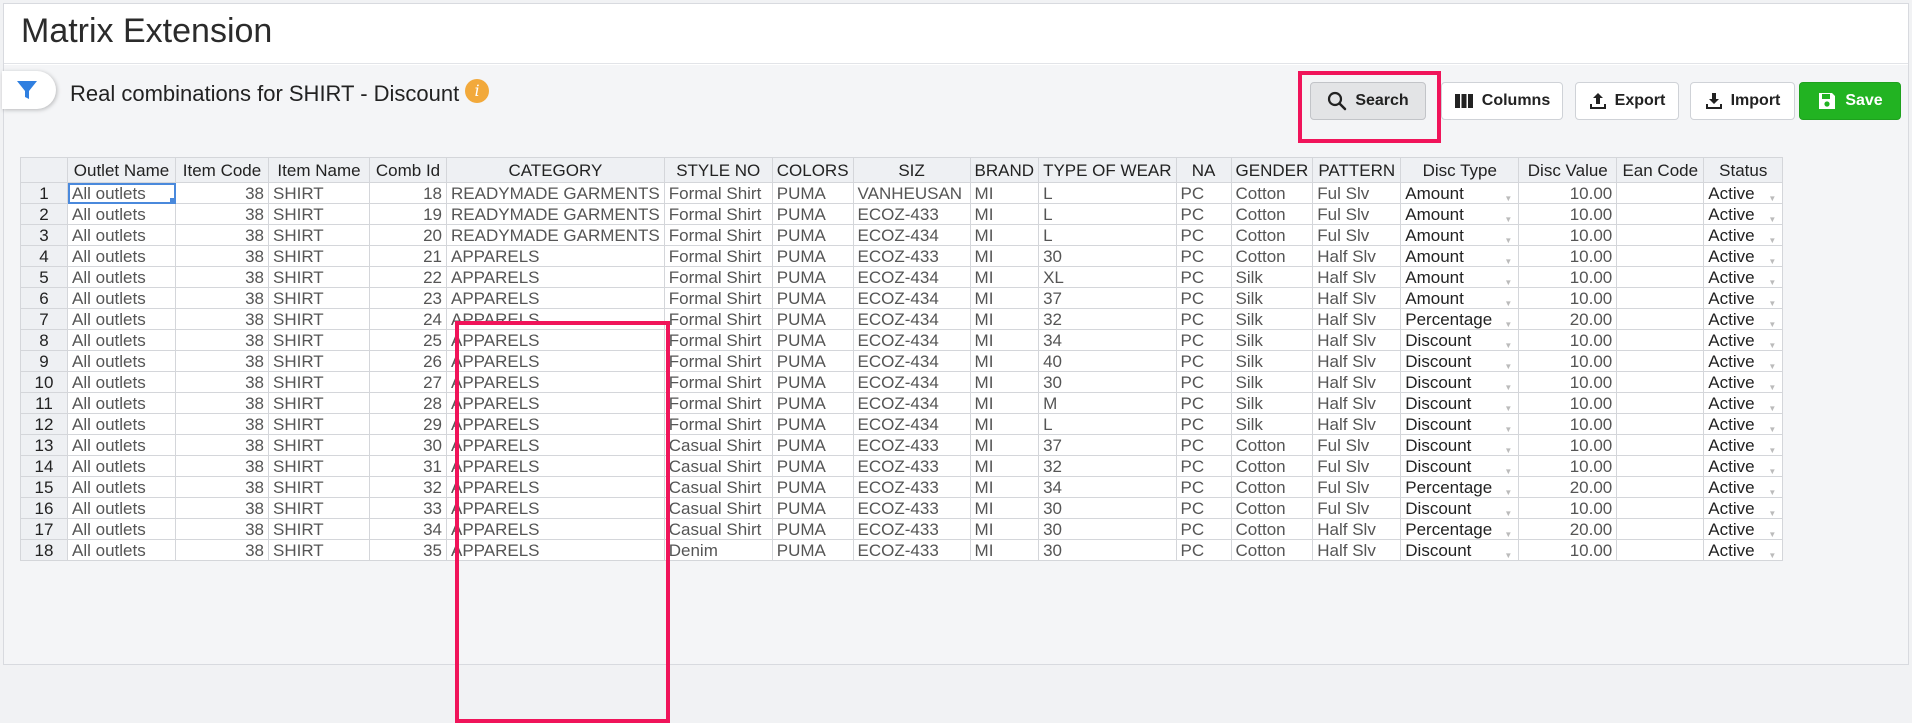 The width and height of the screenshot is (1912, 723). Describe the element at coordinates (1107, 170) in the screenshot. I see `column-header: TYPE OF WEAR` at that location.